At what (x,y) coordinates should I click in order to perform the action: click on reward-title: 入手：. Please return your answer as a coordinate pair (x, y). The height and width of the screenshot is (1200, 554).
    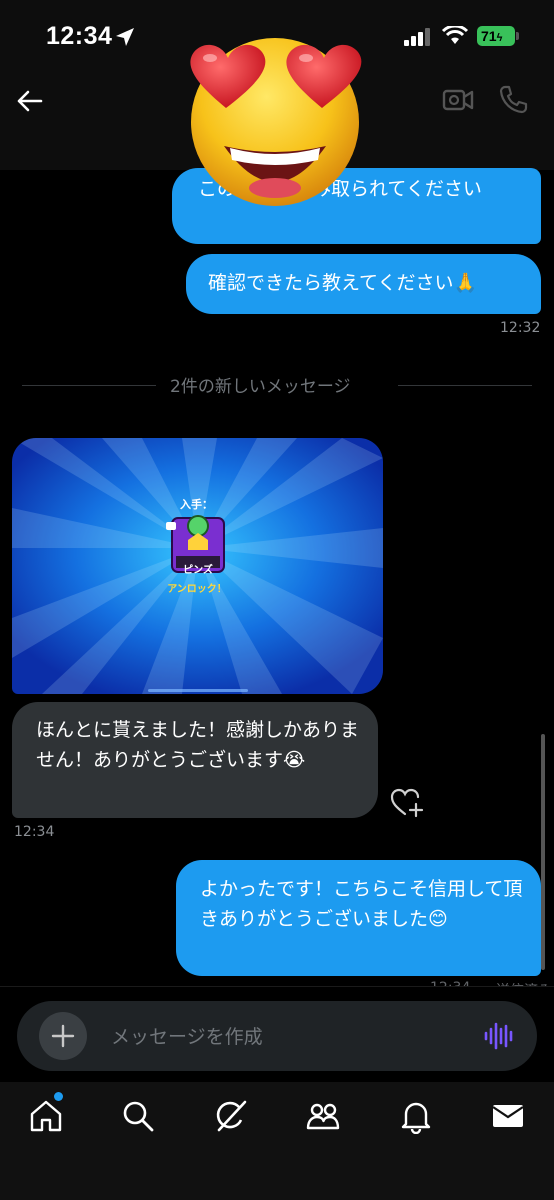
    Looking at the image, I should click on (196, 504).